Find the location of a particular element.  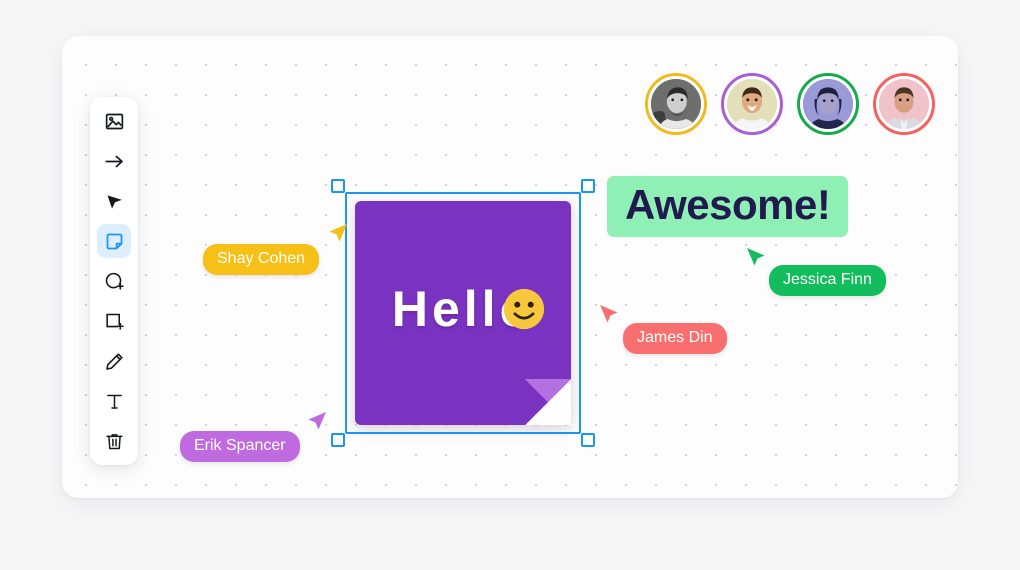

arrow-right-icon is located at coordinates (114, 161).